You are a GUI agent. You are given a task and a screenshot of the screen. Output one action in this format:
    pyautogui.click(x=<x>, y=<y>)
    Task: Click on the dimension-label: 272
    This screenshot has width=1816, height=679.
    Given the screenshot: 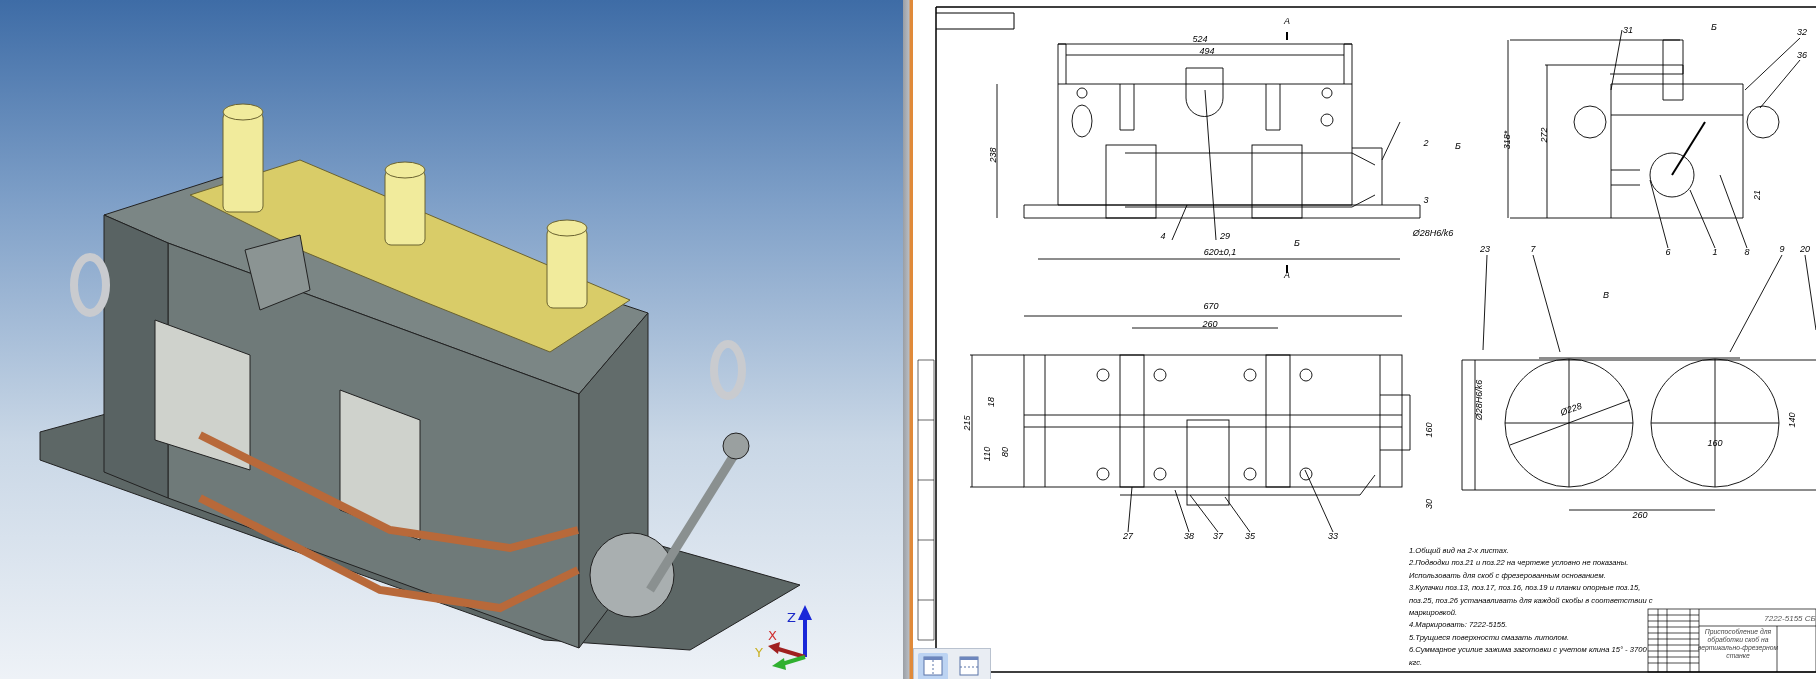 What is the action you would take?
    pyautogui.click(x=1544, y=135)
    